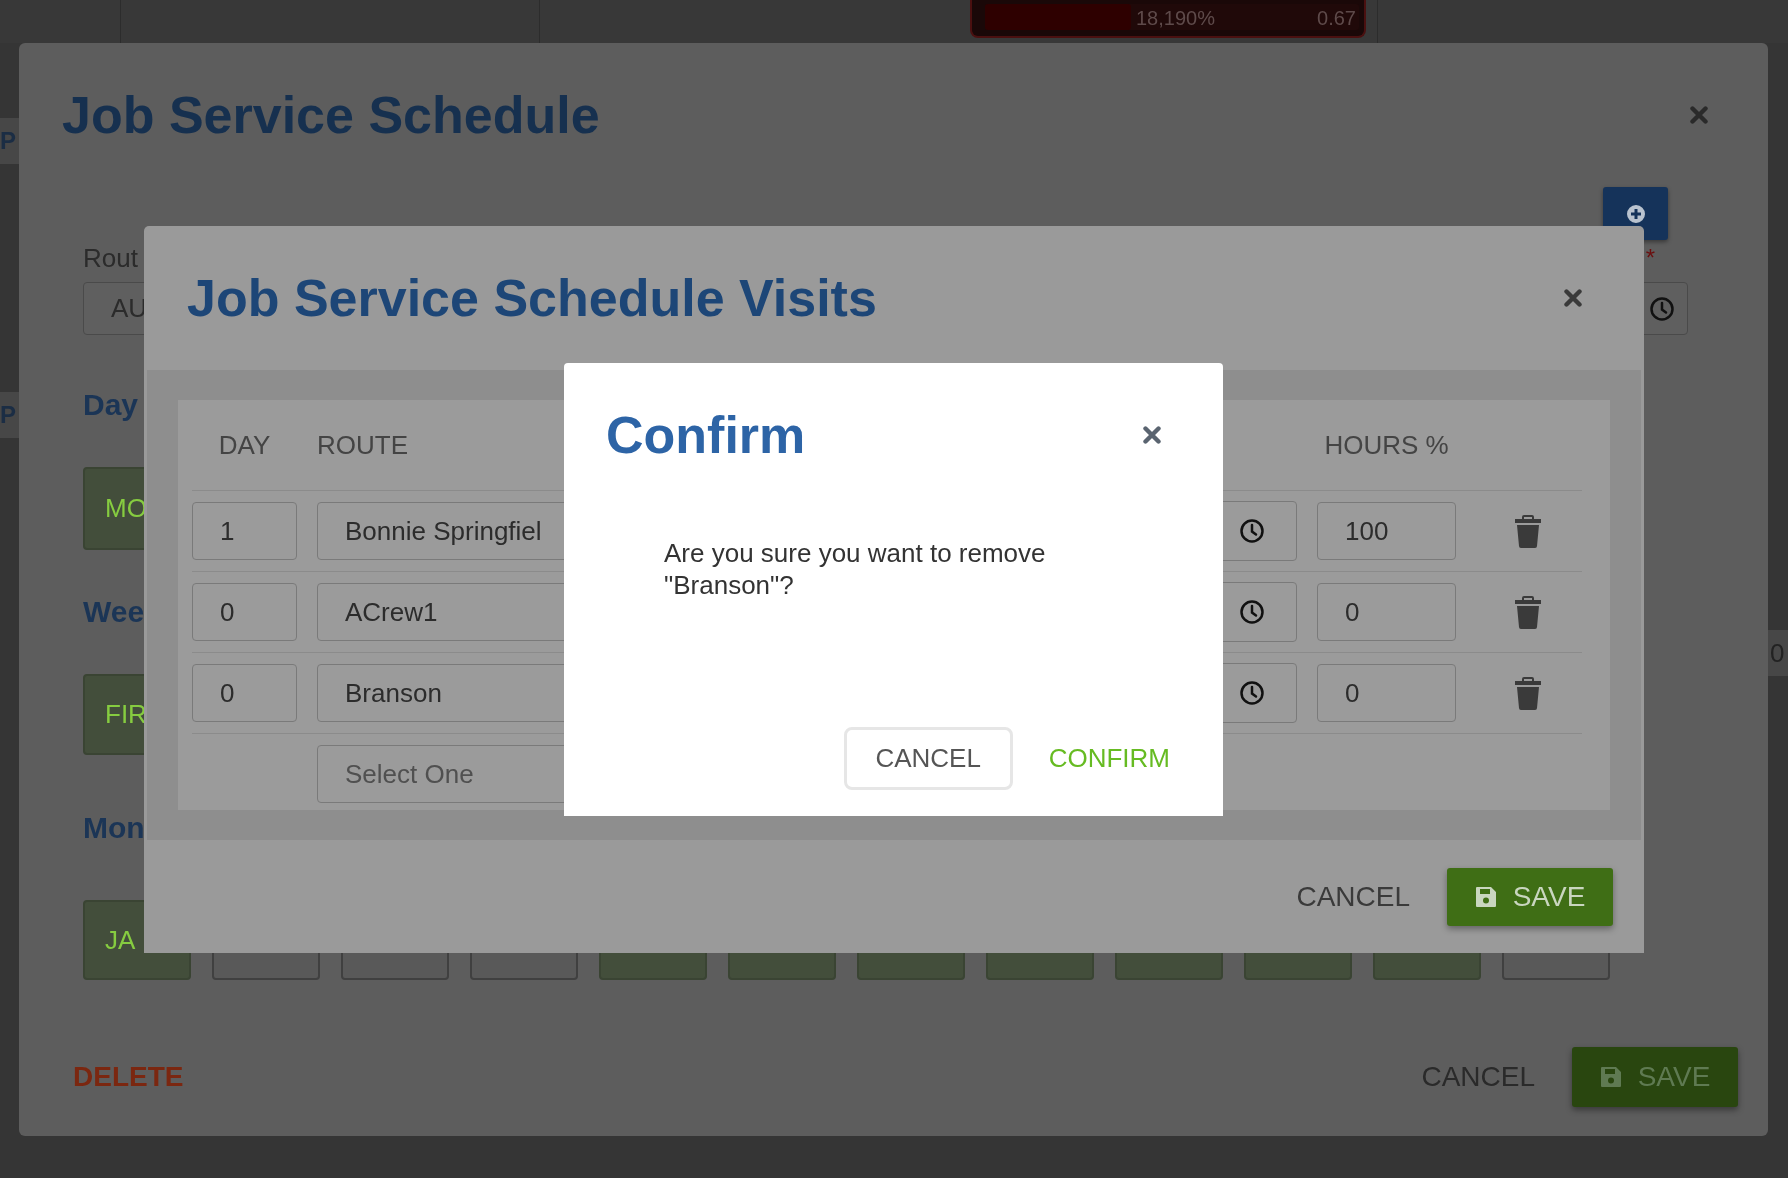 This screenshot has width=1788, height=1178. What do you see at coordinates (1336, 18) in the screenshot?
I see `progress-value: 0.67` at bounding box center [1336, 18].